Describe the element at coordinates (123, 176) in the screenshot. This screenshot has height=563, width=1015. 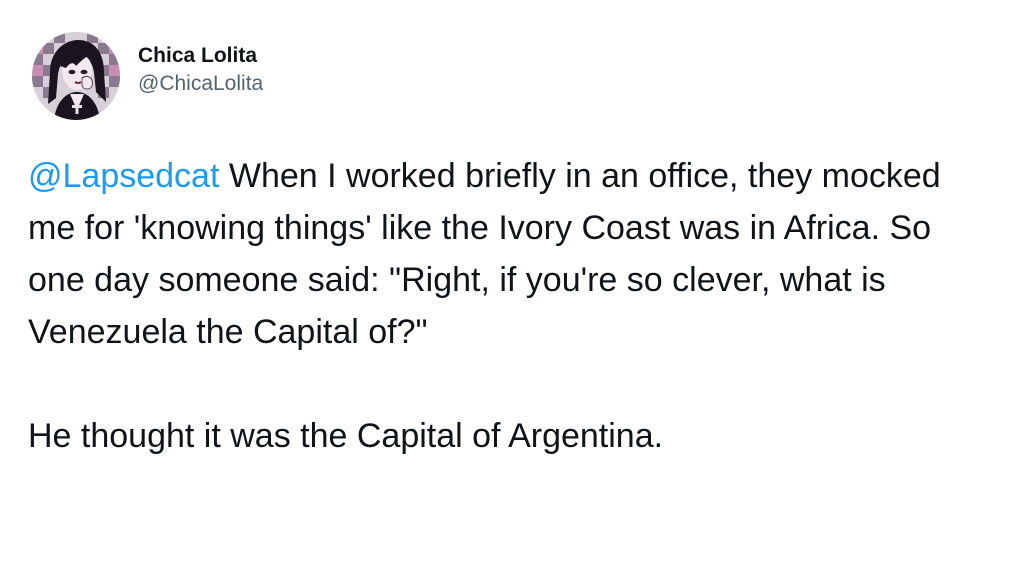
I see `mention-link: @Lapsedcat` at that location.